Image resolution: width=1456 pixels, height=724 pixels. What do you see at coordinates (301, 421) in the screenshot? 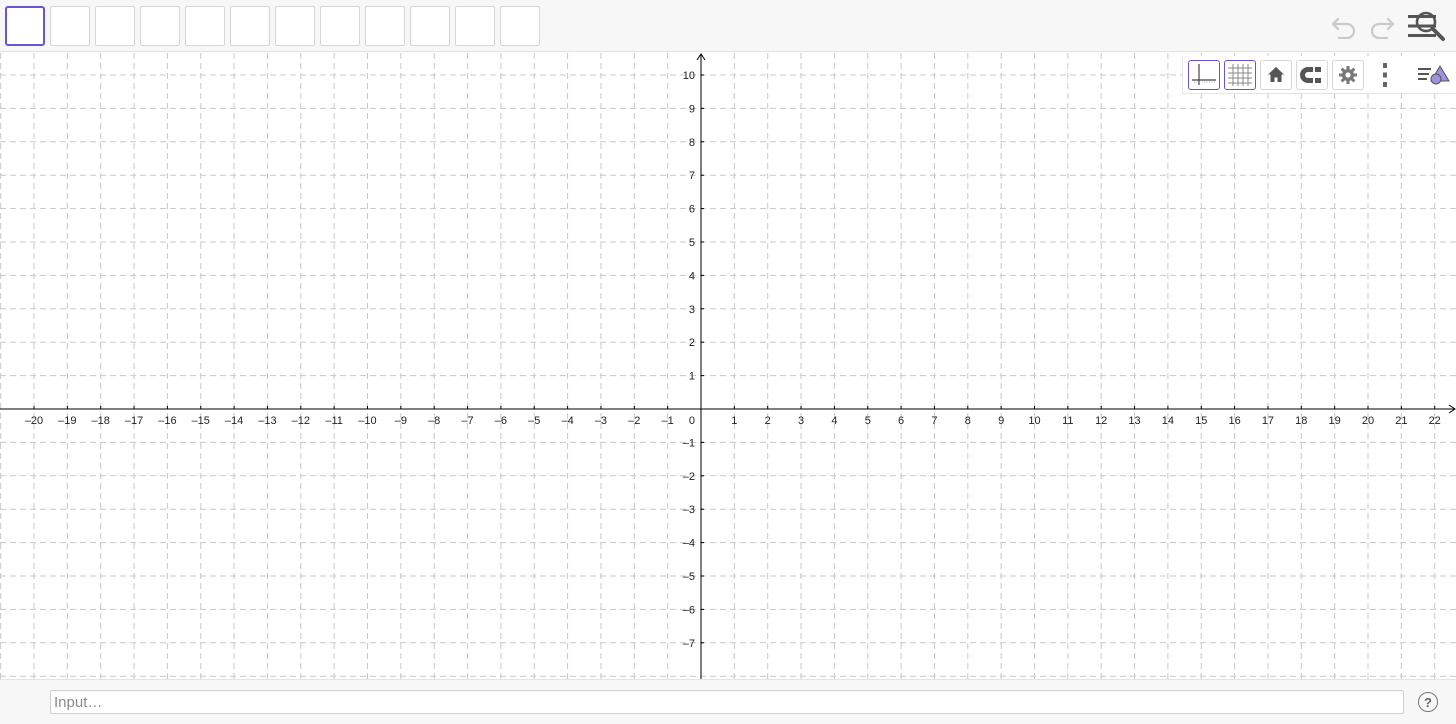
I see `x-tick-label: –12` at bounding box center [301, 421].